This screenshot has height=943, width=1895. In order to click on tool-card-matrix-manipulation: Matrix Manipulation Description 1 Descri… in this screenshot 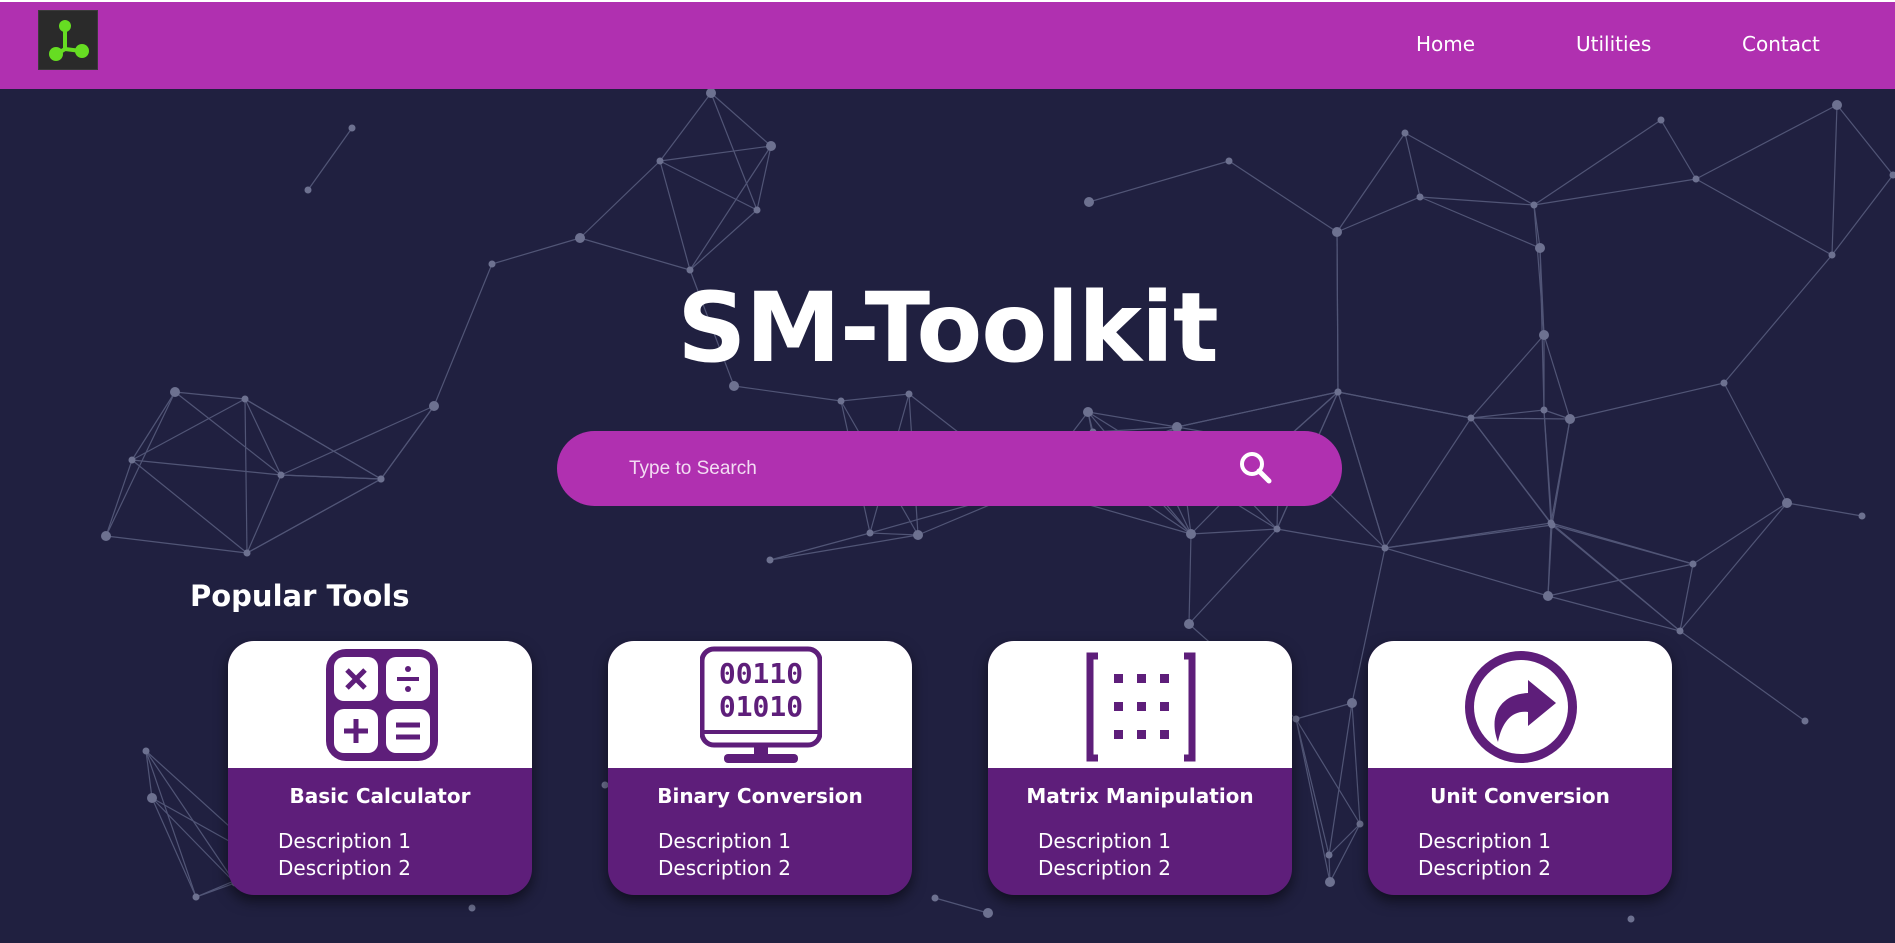, I will do `click(1140, 768)`.